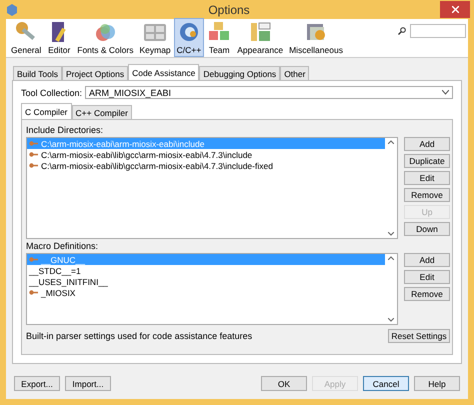 Image resolution: width=474 pixels, height=405 pixels. I want to click on item-text: _MIOSIX, so click(58, 293).